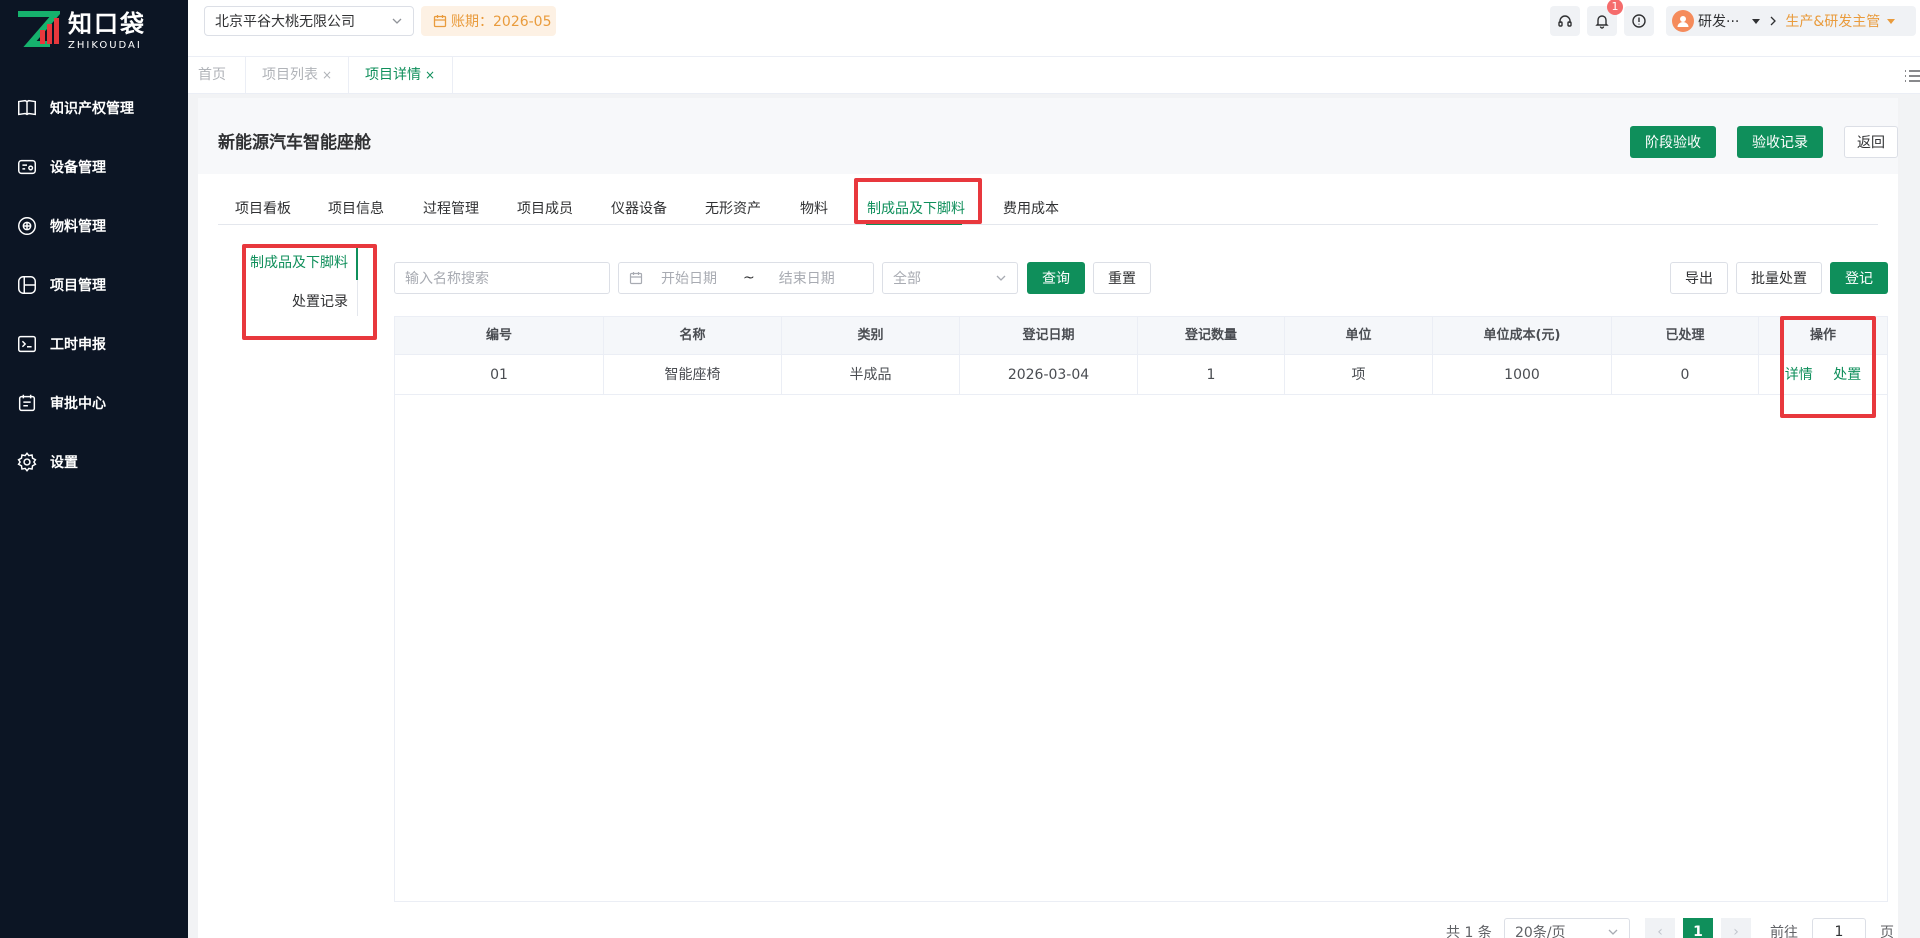 Image resolution: width=1920 pixels, height=938 pixels. What do you see at coordinates (1031, 208) in the screenshot?
I see `subtab-cost: 费用成本` at bounding box center [1031, 208].